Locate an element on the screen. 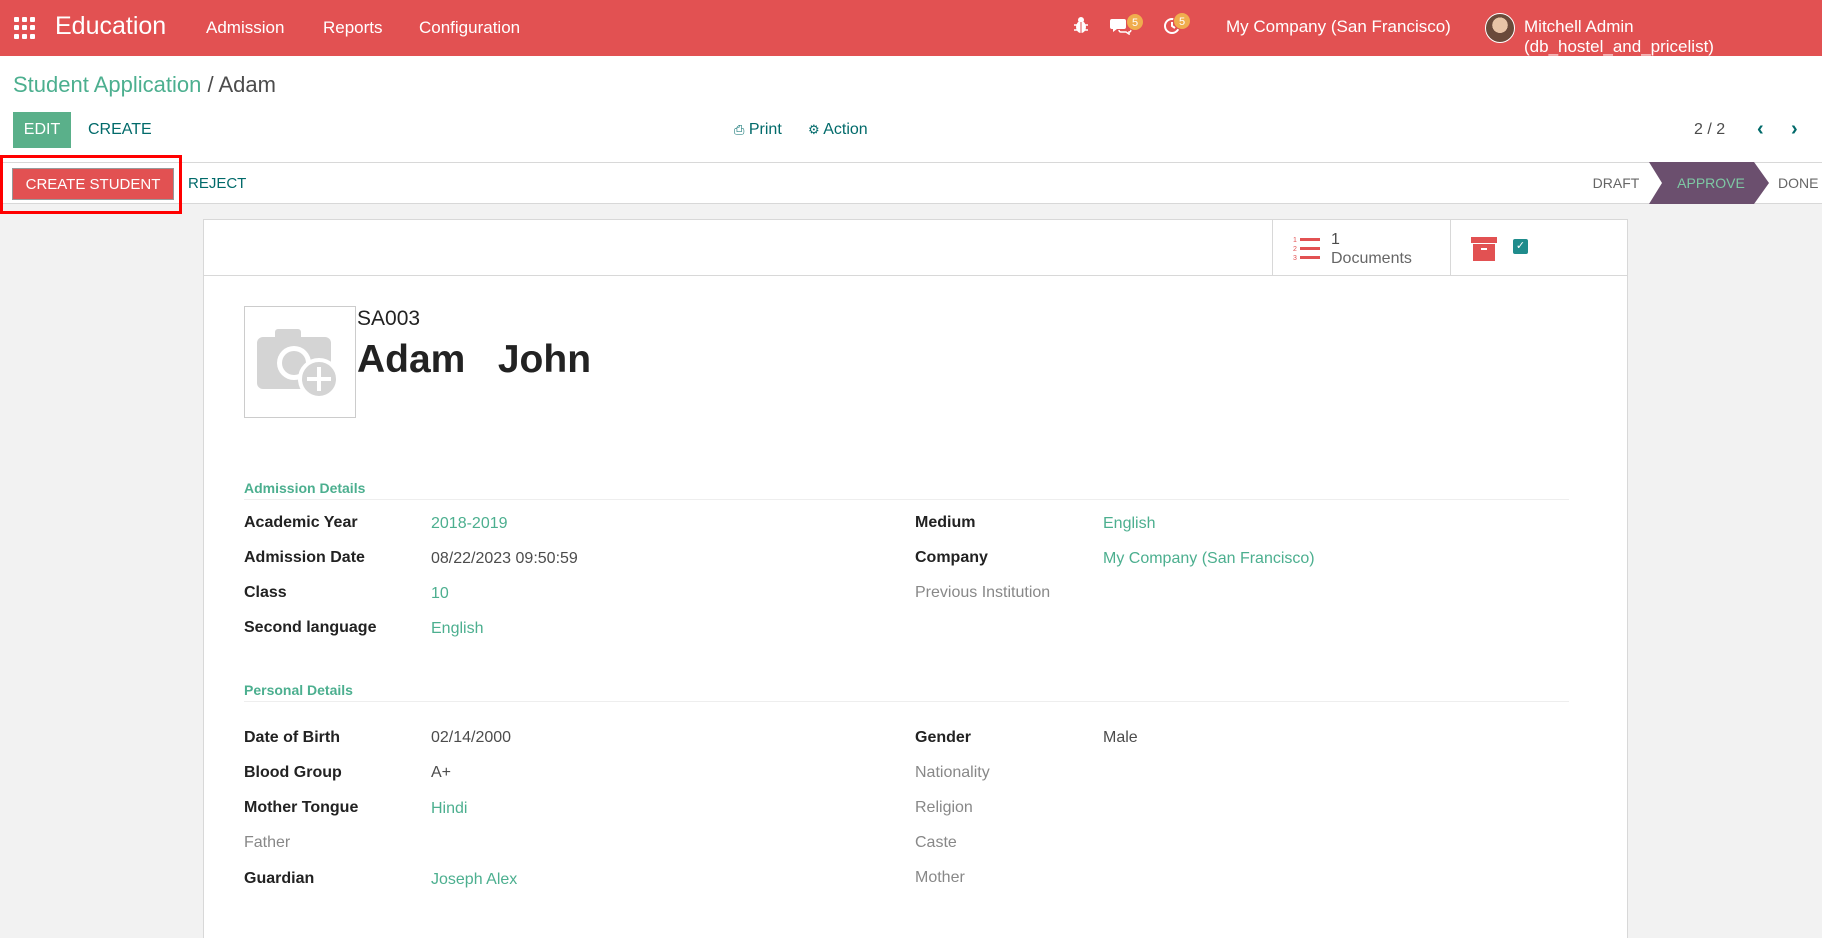  camera-add-icon is located at coordinates (298, 364).